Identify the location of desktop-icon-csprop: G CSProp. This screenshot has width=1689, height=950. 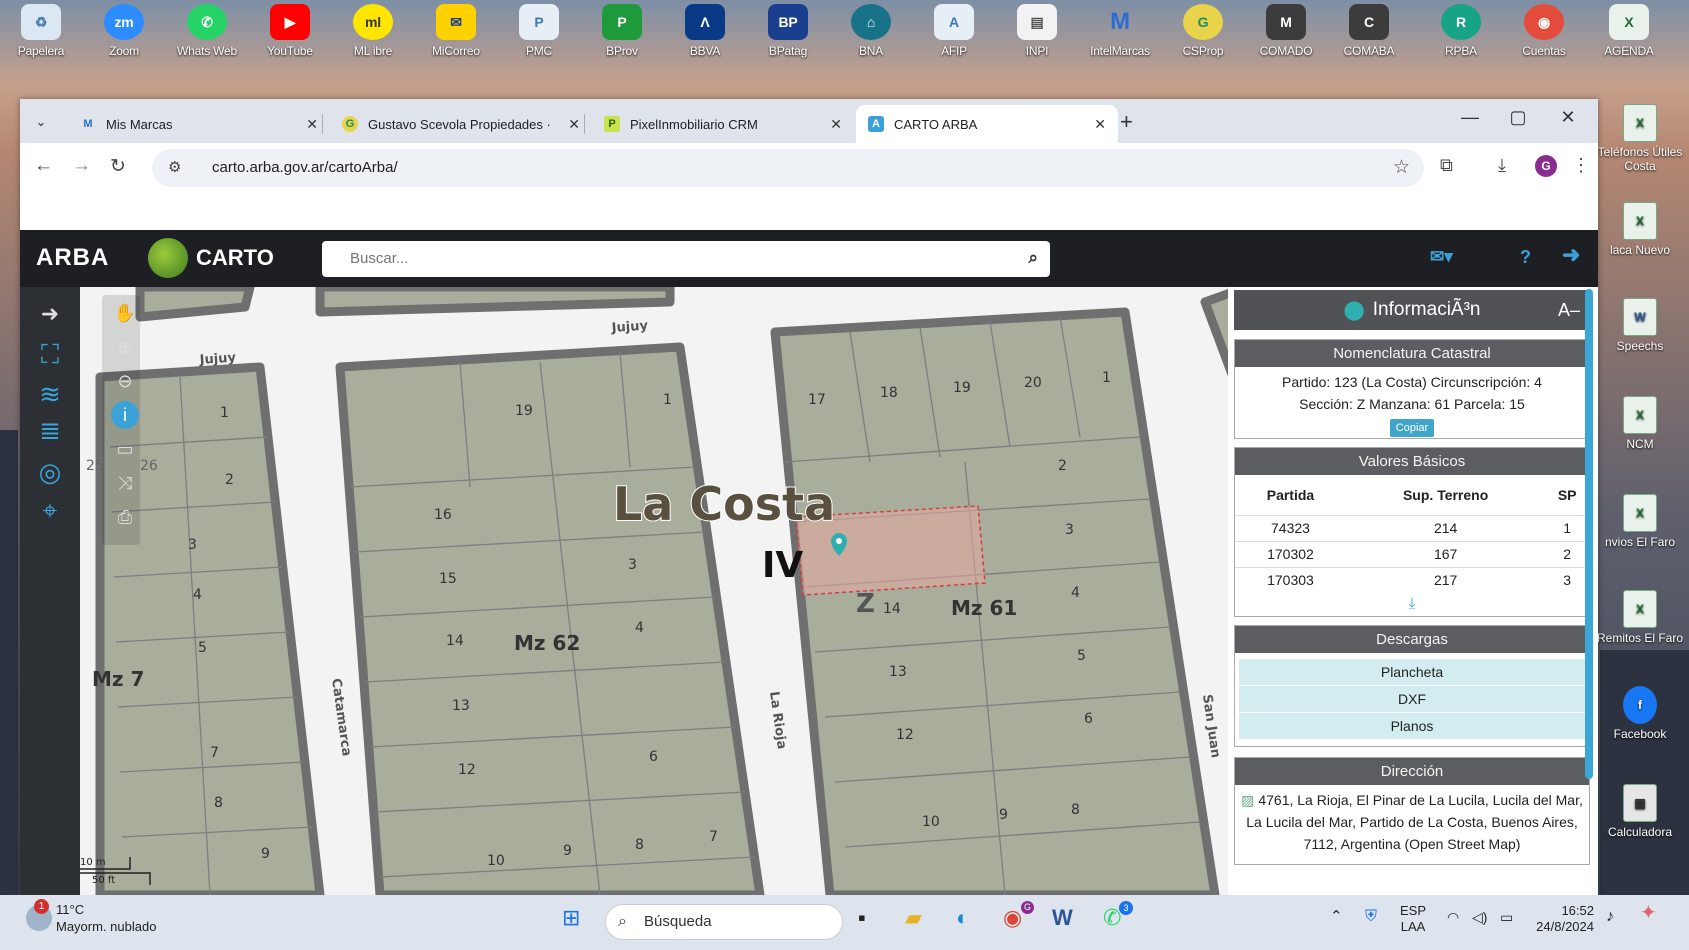
(1203, 29).